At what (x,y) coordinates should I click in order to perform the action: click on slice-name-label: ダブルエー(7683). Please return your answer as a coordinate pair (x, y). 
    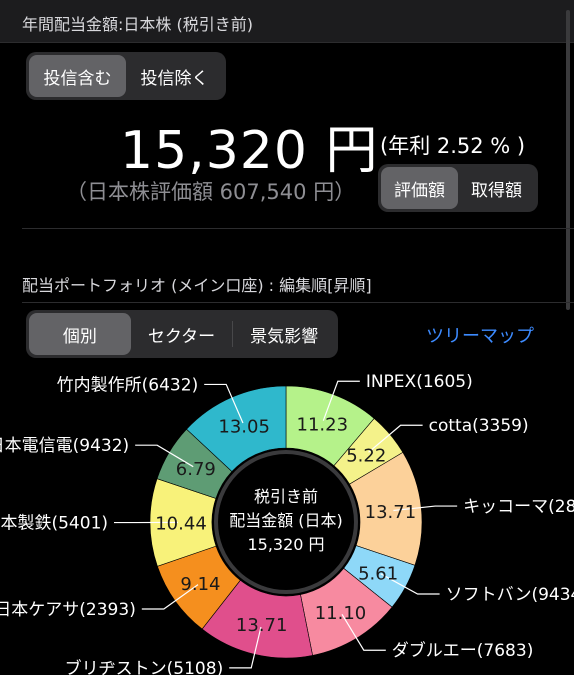
    Looking at the image, I should click on (463, 650).